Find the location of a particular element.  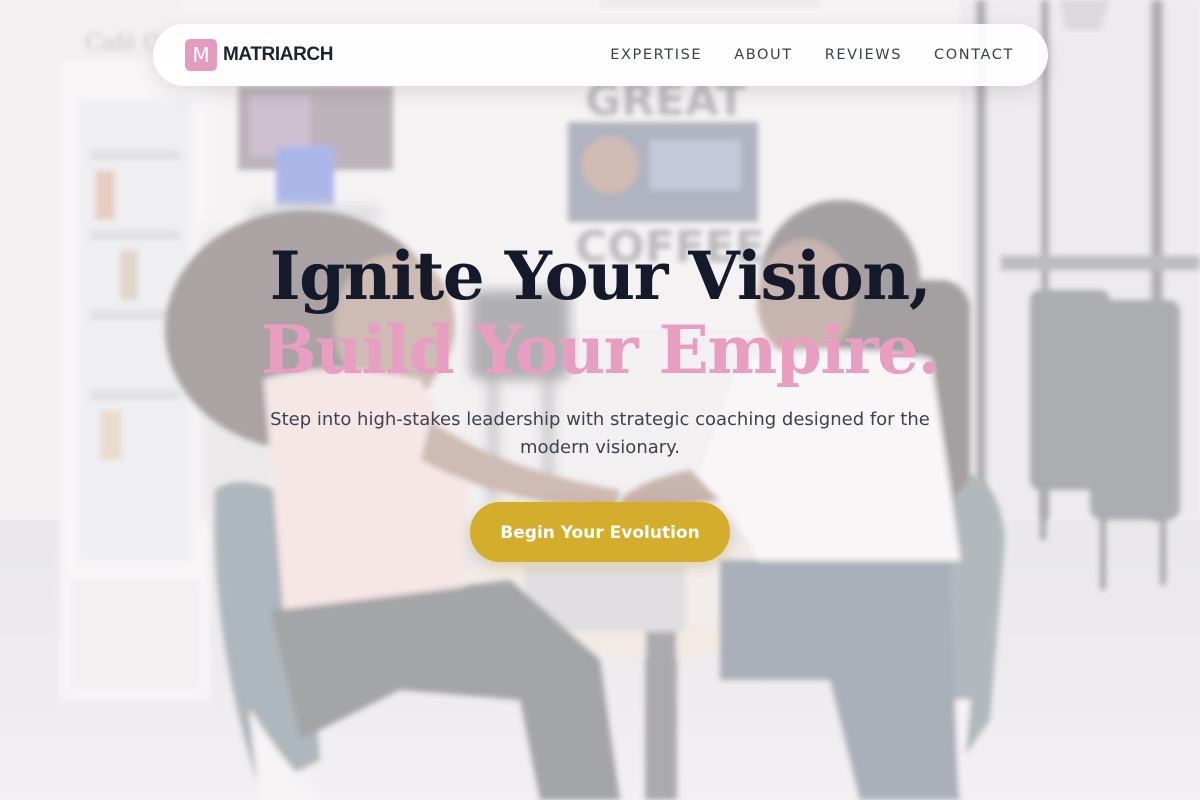

nav-link-reviews: REVIEWS is located at coordinates (863, 55).